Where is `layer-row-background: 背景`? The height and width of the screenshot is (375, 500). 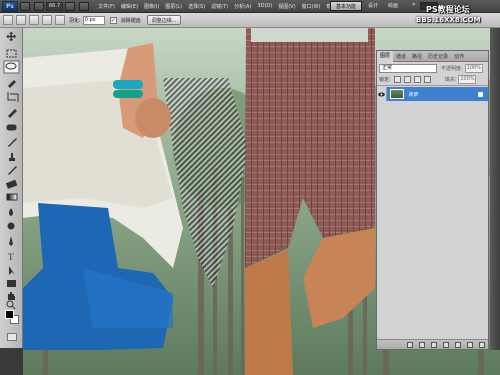
layer-row-background: 背景 is located at coordinates (432, 94).